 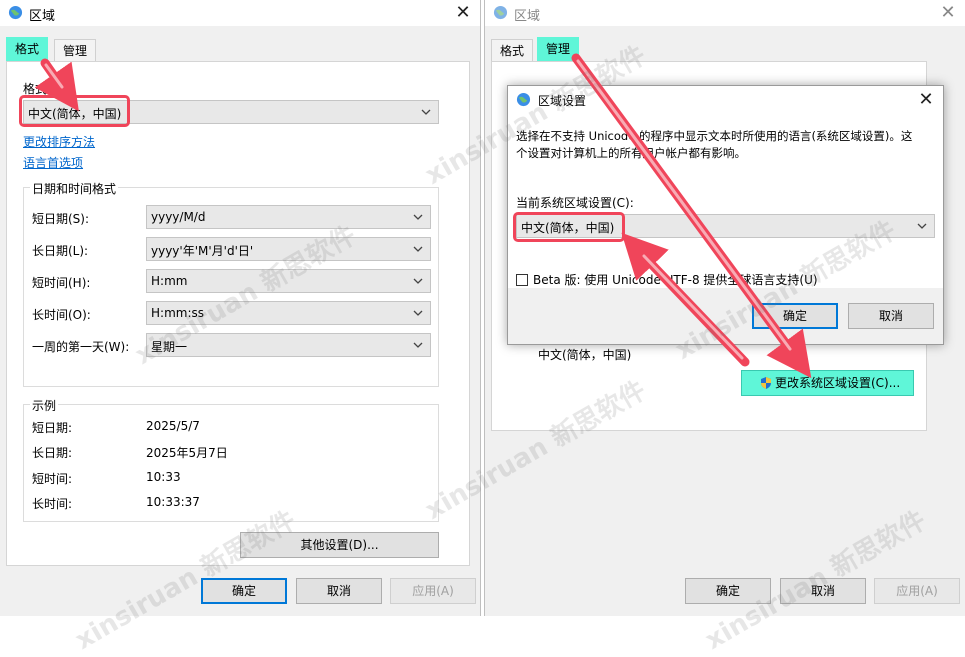 What do you see at coordinates (61, 283) in the screenshot?
I see `short-time-label: 短时间(H):` at bounding box center [61, 283].